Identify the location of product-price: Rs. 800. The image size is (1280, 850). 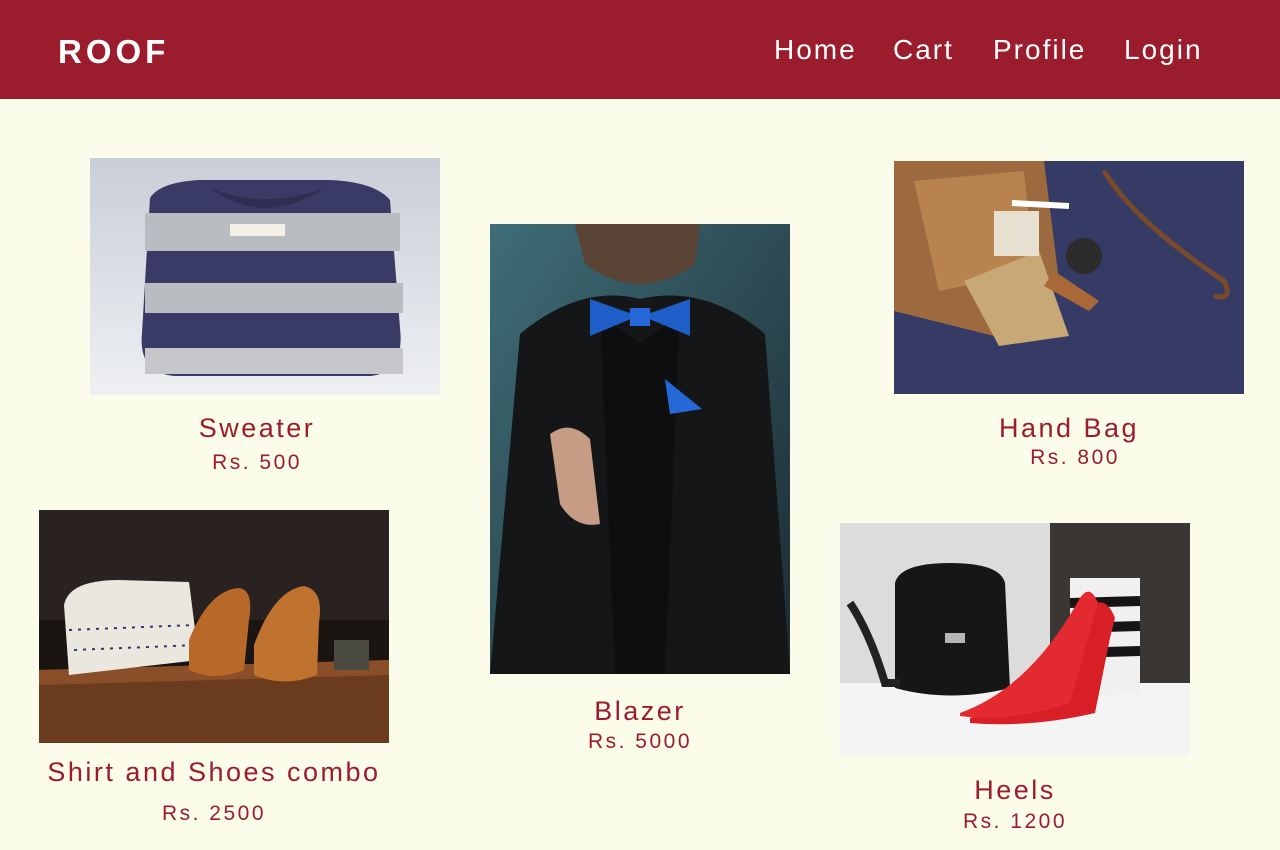
(1075, 457).